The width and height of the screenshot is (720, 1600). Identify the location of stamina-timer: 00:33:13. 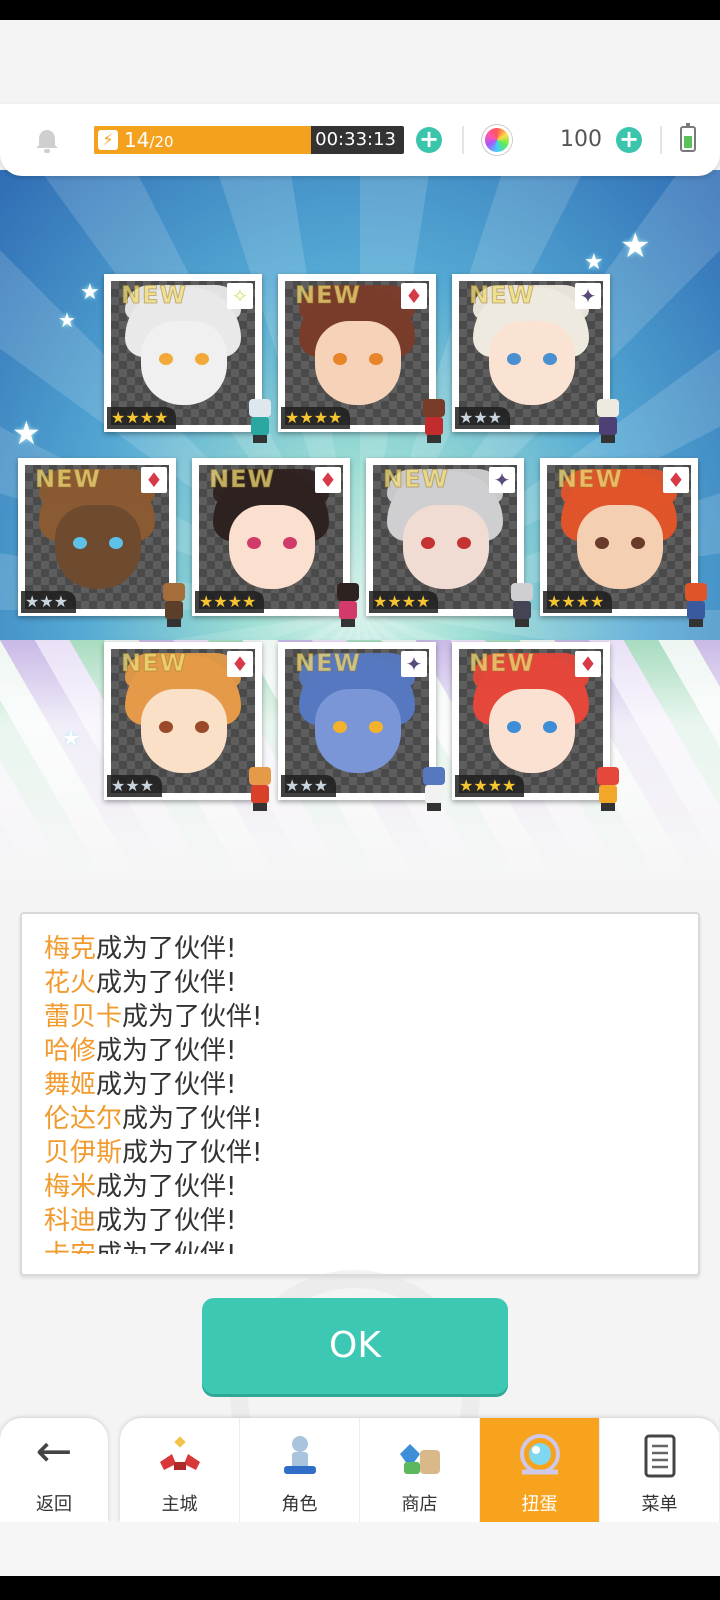
(355, 139).